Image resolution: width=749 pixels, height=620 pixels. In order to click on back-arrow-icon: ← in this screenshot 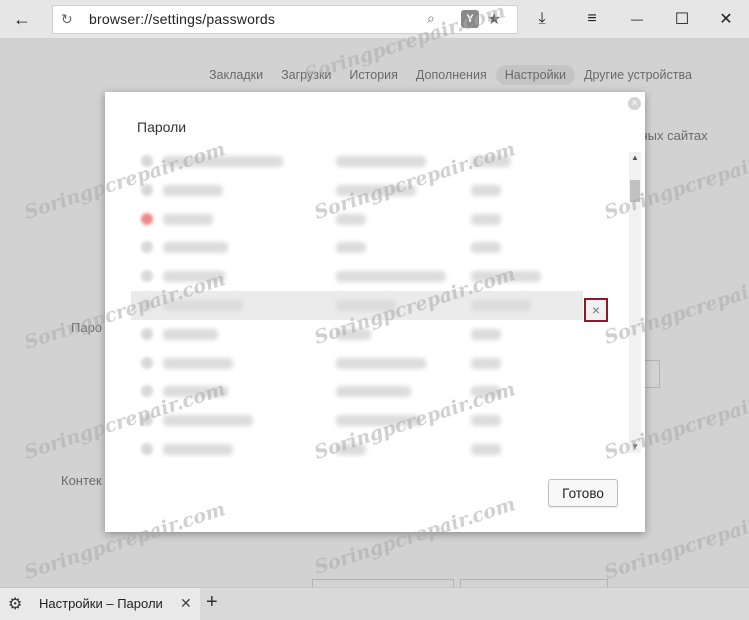, I will do `click(22, 19)`.